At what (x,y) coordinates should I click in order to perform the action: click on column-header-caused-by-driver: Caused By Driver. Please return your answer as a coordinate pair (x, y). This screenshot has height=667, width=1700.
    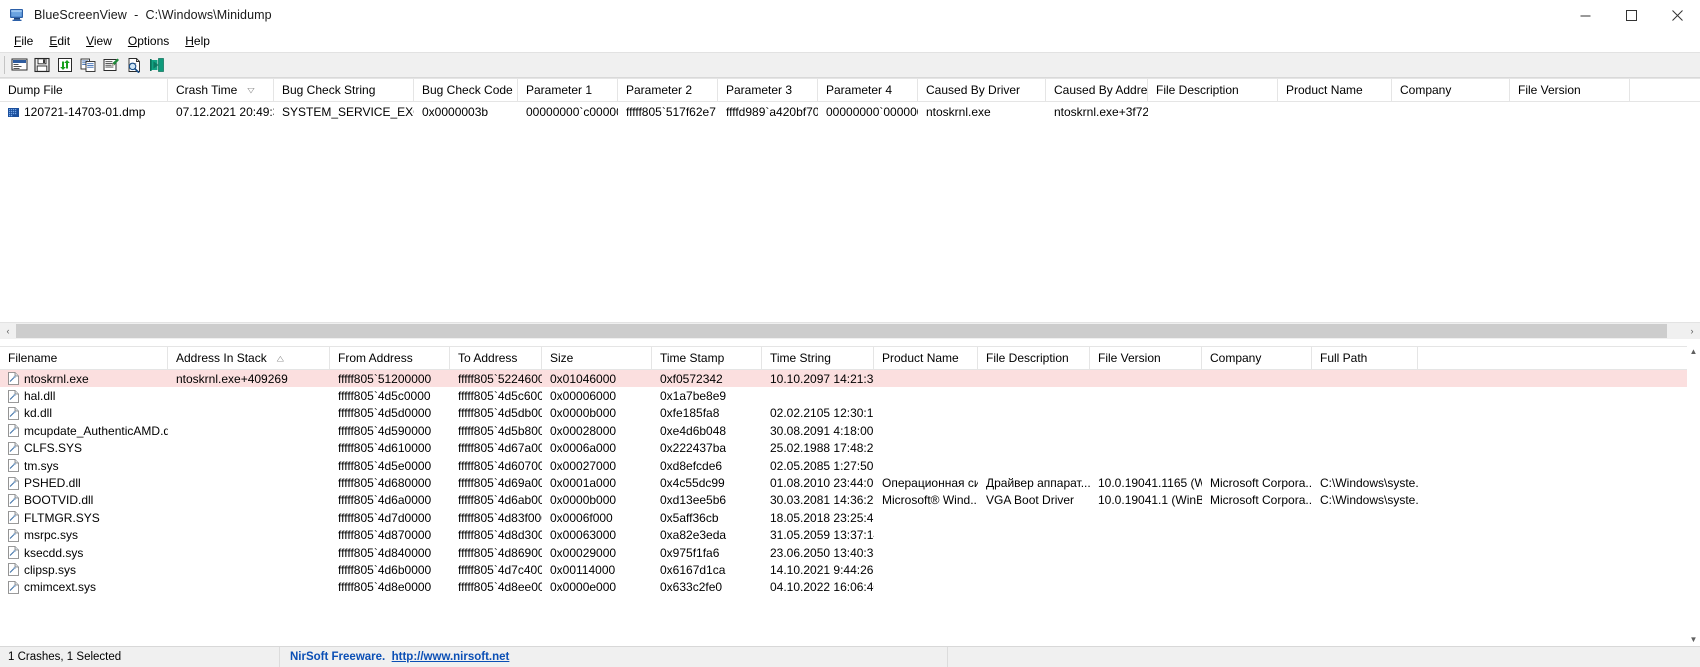
    Looking at the image, I should click on (982, 90).